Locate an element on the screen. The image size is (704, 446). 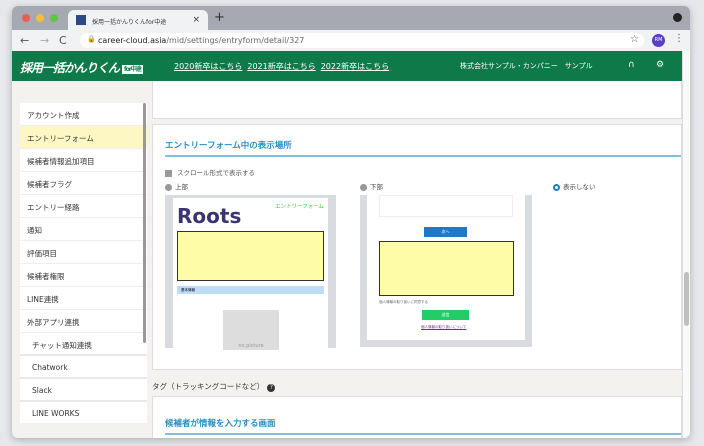
company-user: 株式会社サンプル・カンパニー サンプル is located at coordinates (526, 66).